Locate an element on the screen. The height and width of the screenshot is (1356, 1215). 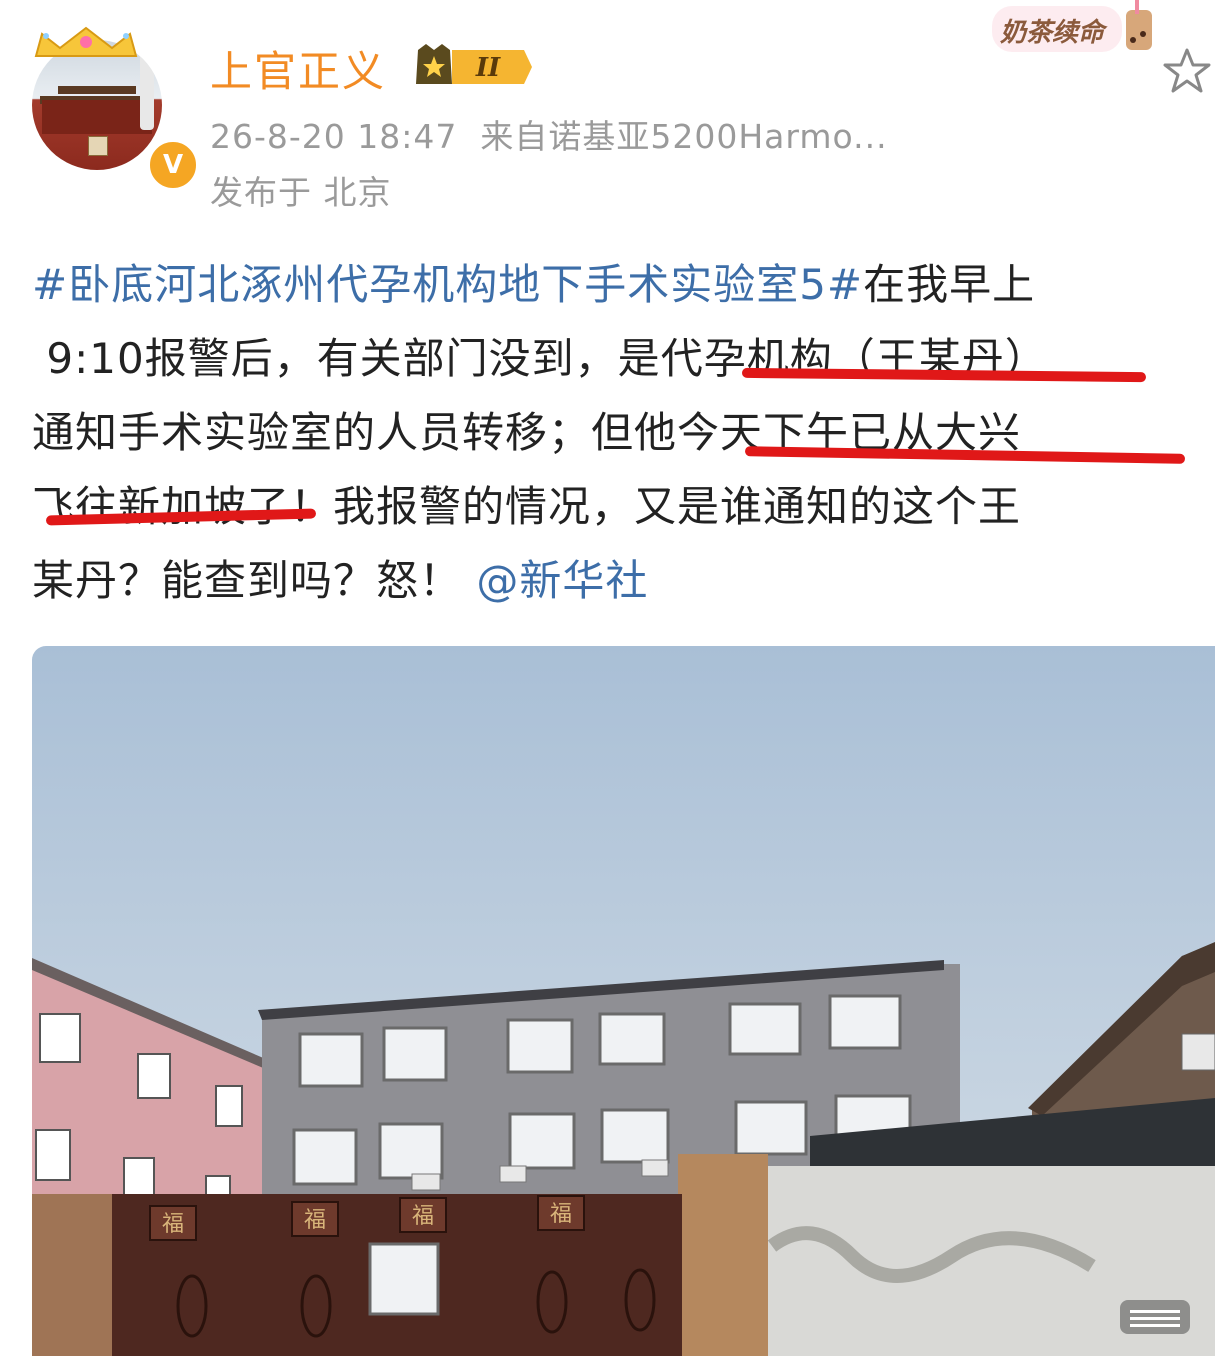
post-line-4: 飞往新加坡了！我报警的情况，又是谁通知的这个王 is located at coordinates (617, 507).